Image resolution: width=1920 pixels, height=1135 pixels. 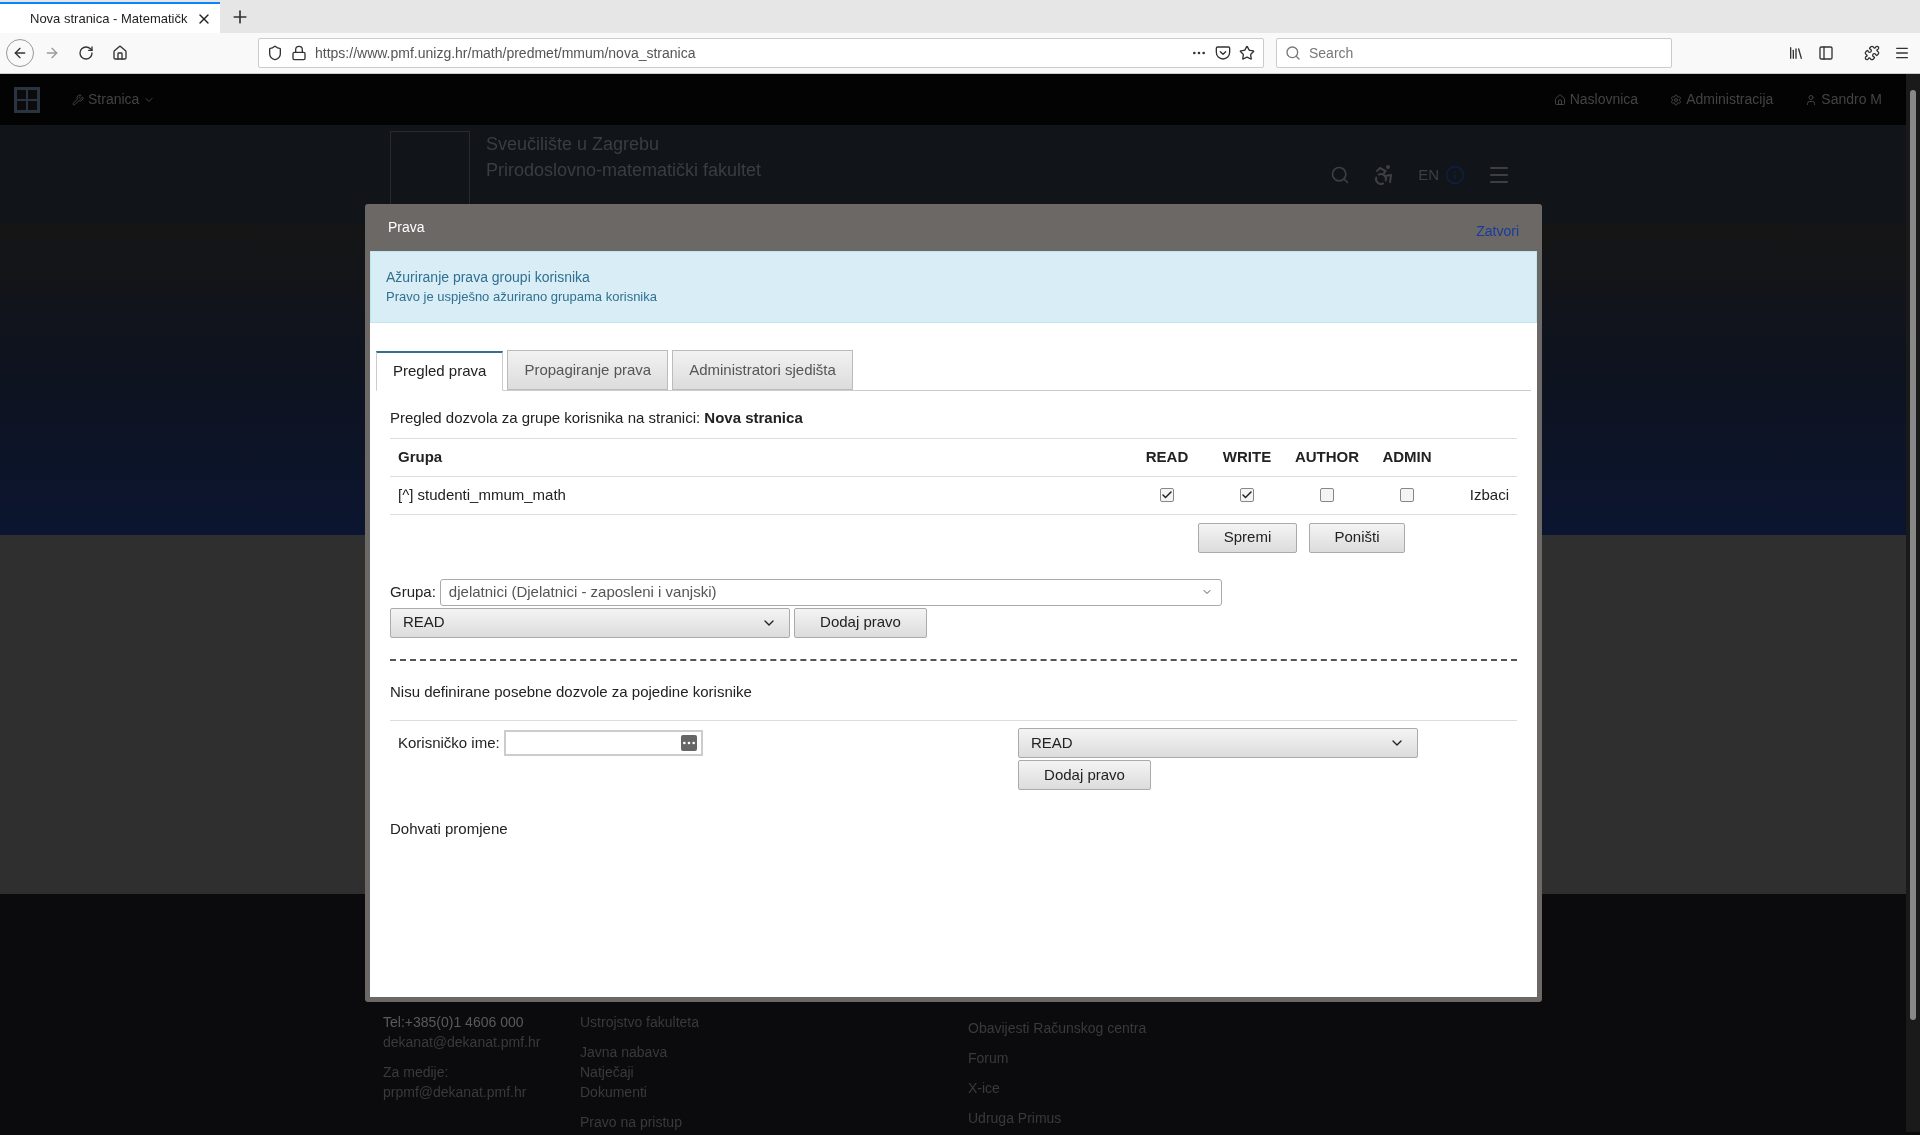 What do you see at coordinates (1482, 495) in the screenshot?
I see `remove-link: Izbaci` at bounding box center [1482, 495].